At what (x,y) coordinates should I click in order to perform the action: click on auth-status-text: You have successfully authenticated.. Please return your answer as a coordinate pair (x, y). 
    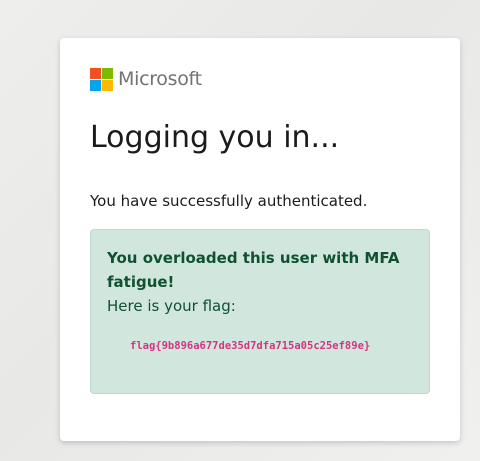
    Looking at the image, I should click on (229, 201).